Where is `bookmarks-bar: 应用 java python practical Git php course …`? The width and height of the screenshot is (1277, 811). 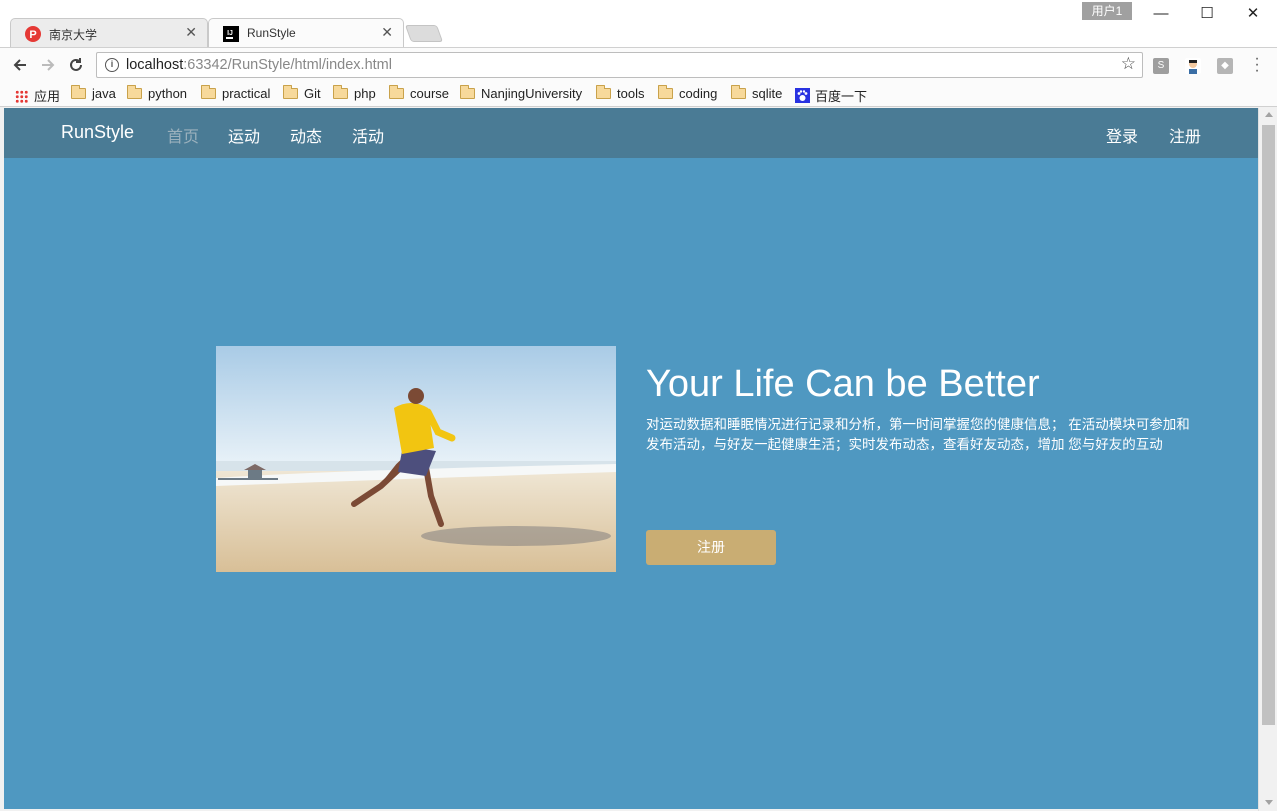 bookmarks-bar: 应用 java python practical Git php course … is located at coordinates (638, 94).